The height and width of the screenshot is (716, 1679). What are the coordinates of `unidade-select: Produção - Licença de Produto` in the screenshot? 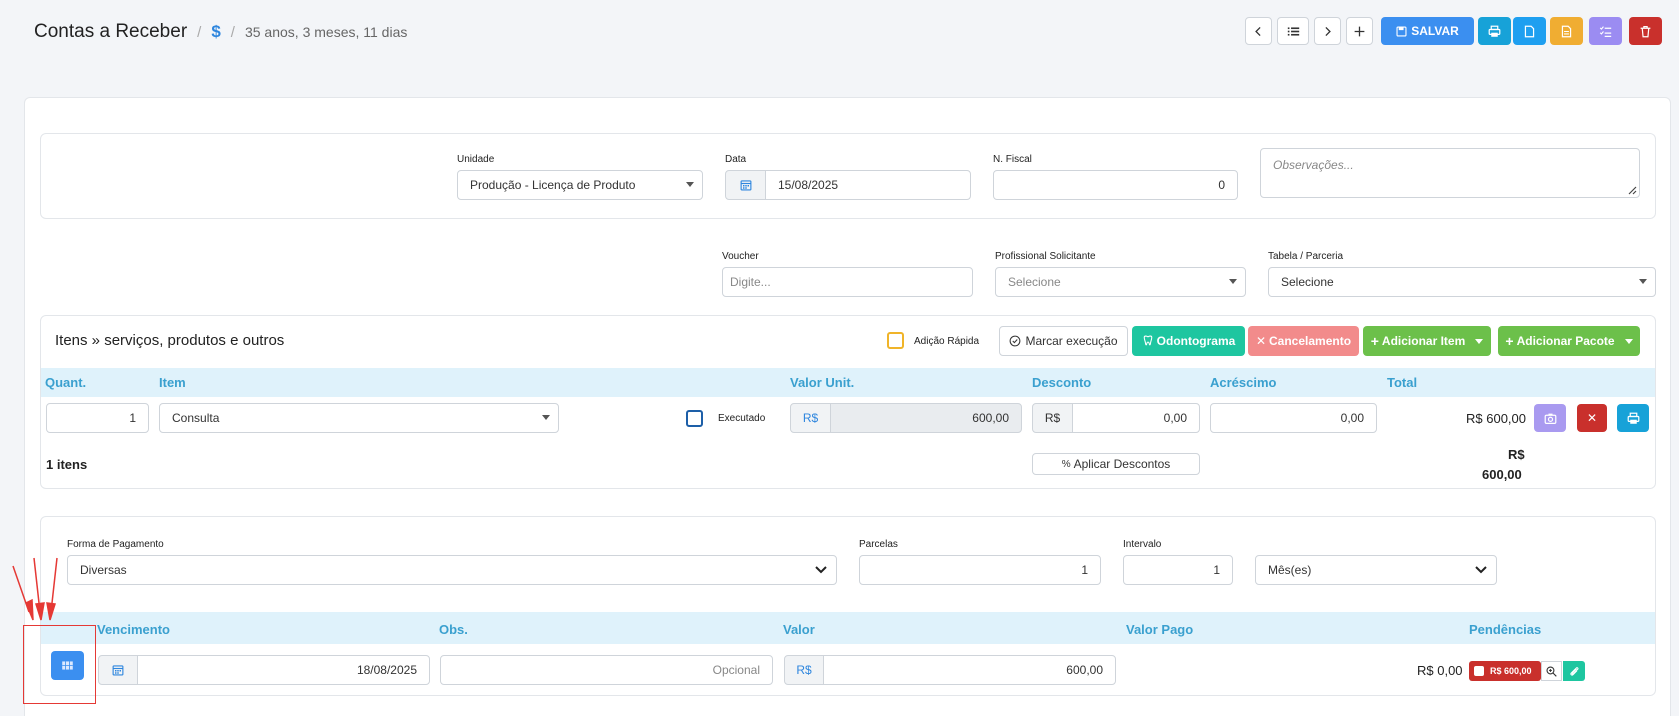 It's located at (580, 185).